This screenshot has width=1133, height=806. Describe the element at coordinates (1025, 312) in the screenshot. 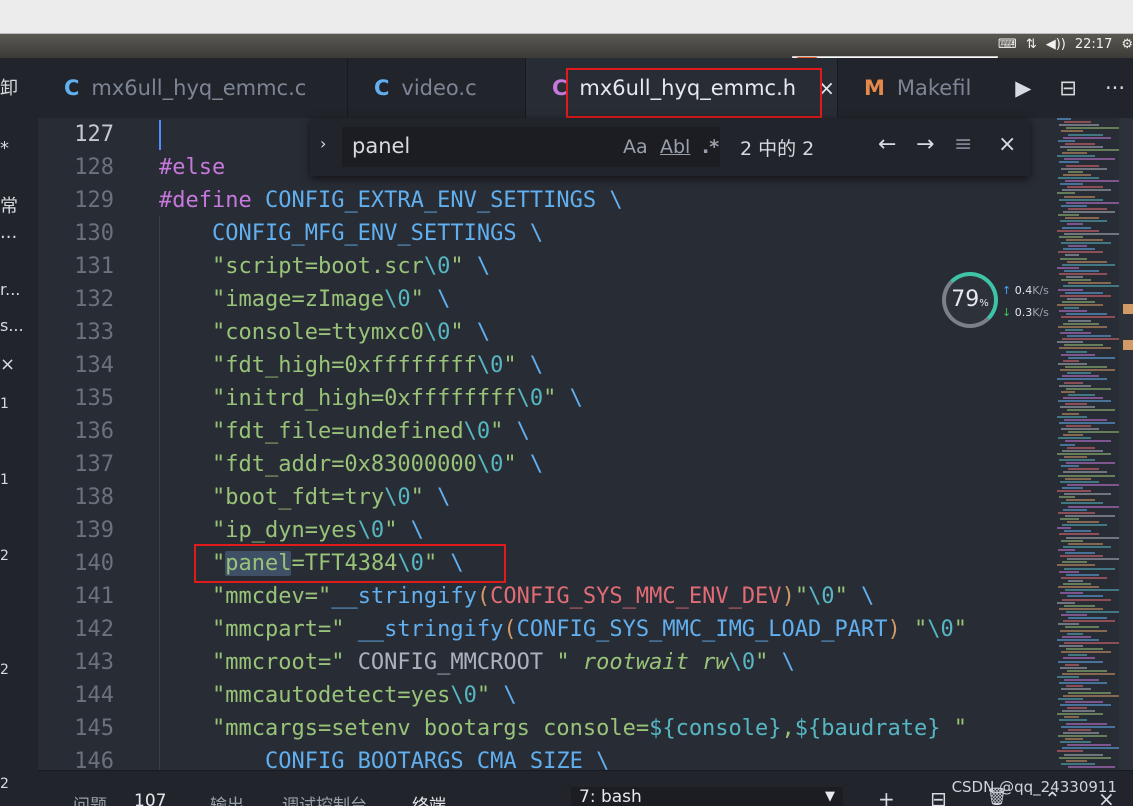

I see `download-speed: ↓ 0.3K/s` at that location.